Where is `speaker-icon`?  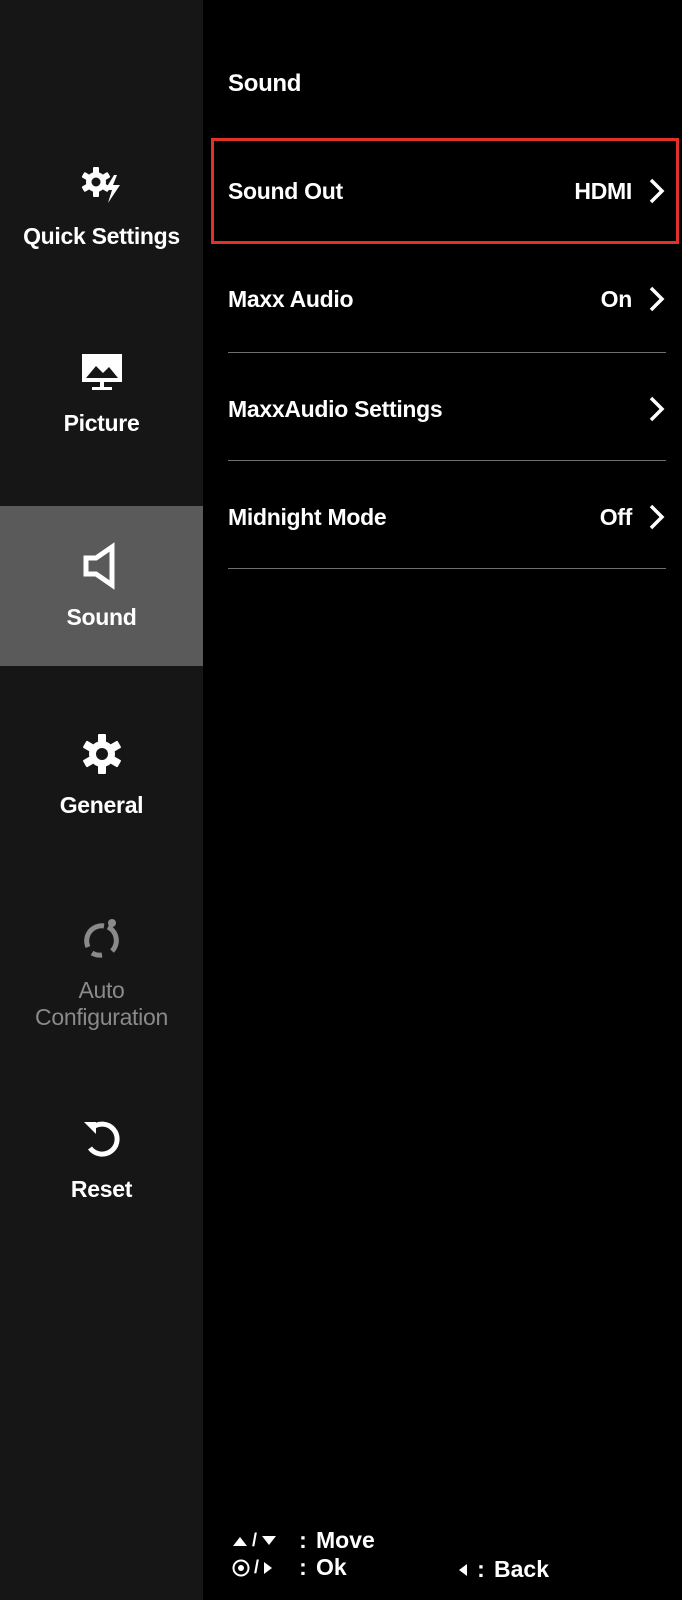 speaker-icon is located at coordinates (98, 565).